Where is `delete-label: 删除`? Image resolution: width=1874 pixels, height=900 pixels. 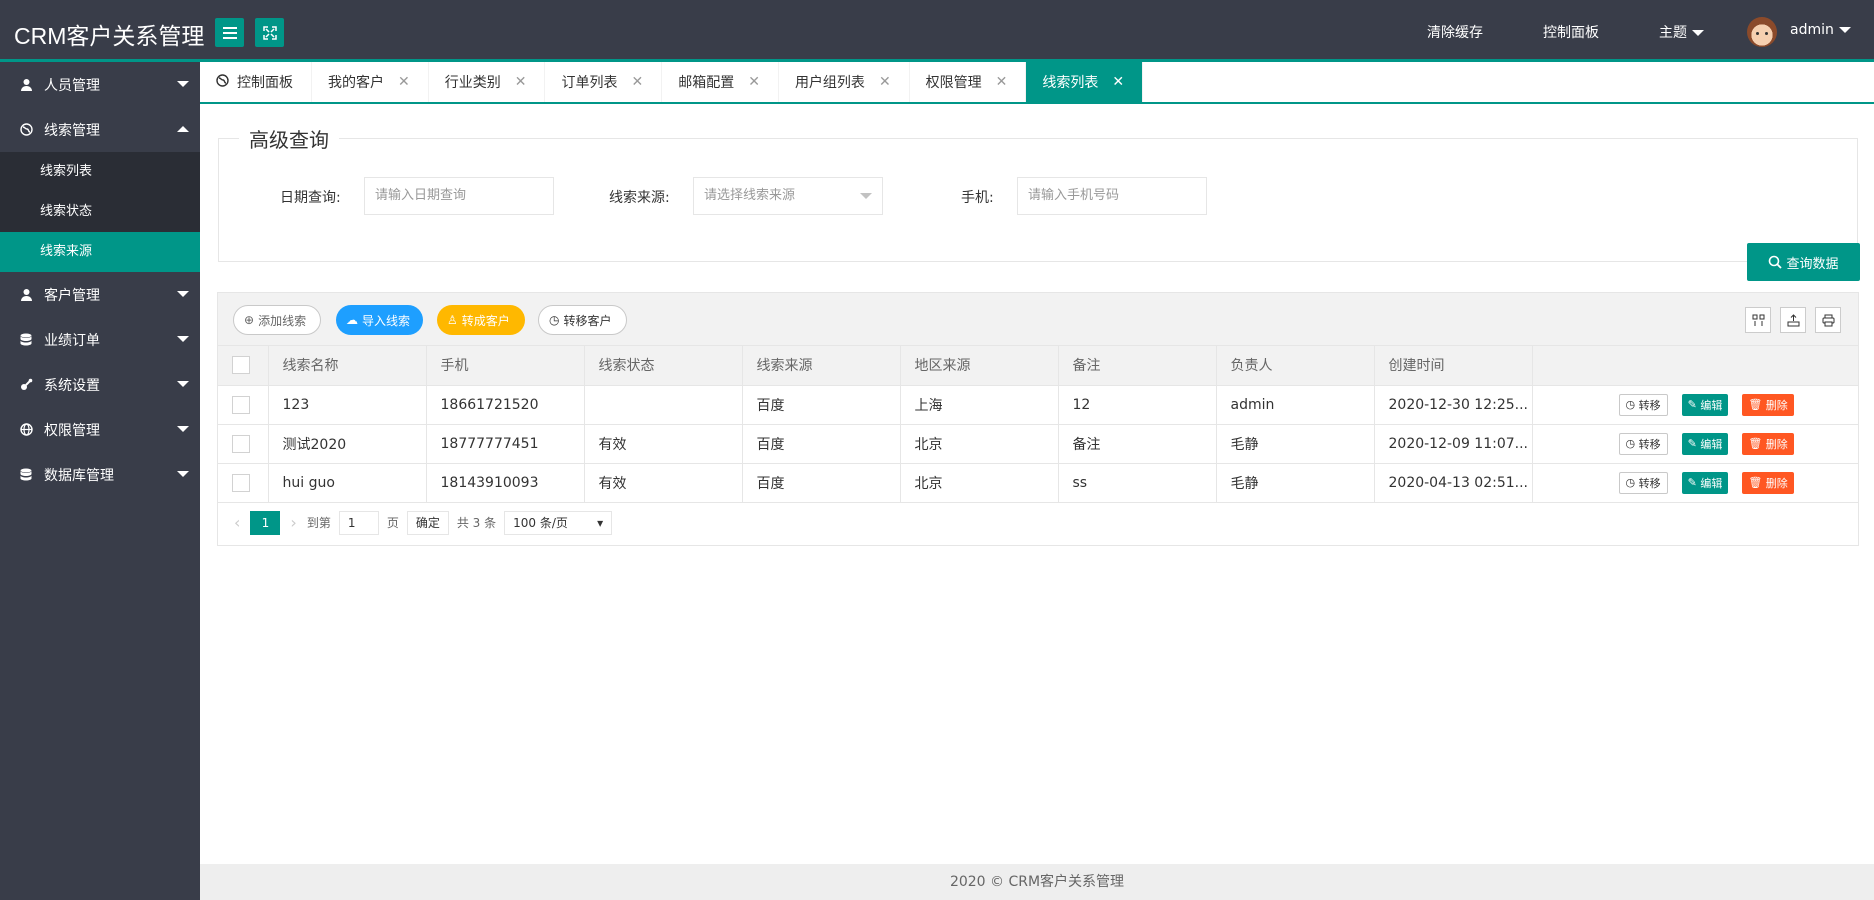
delete-label: 删除 is located at coordinates (1776, 405).